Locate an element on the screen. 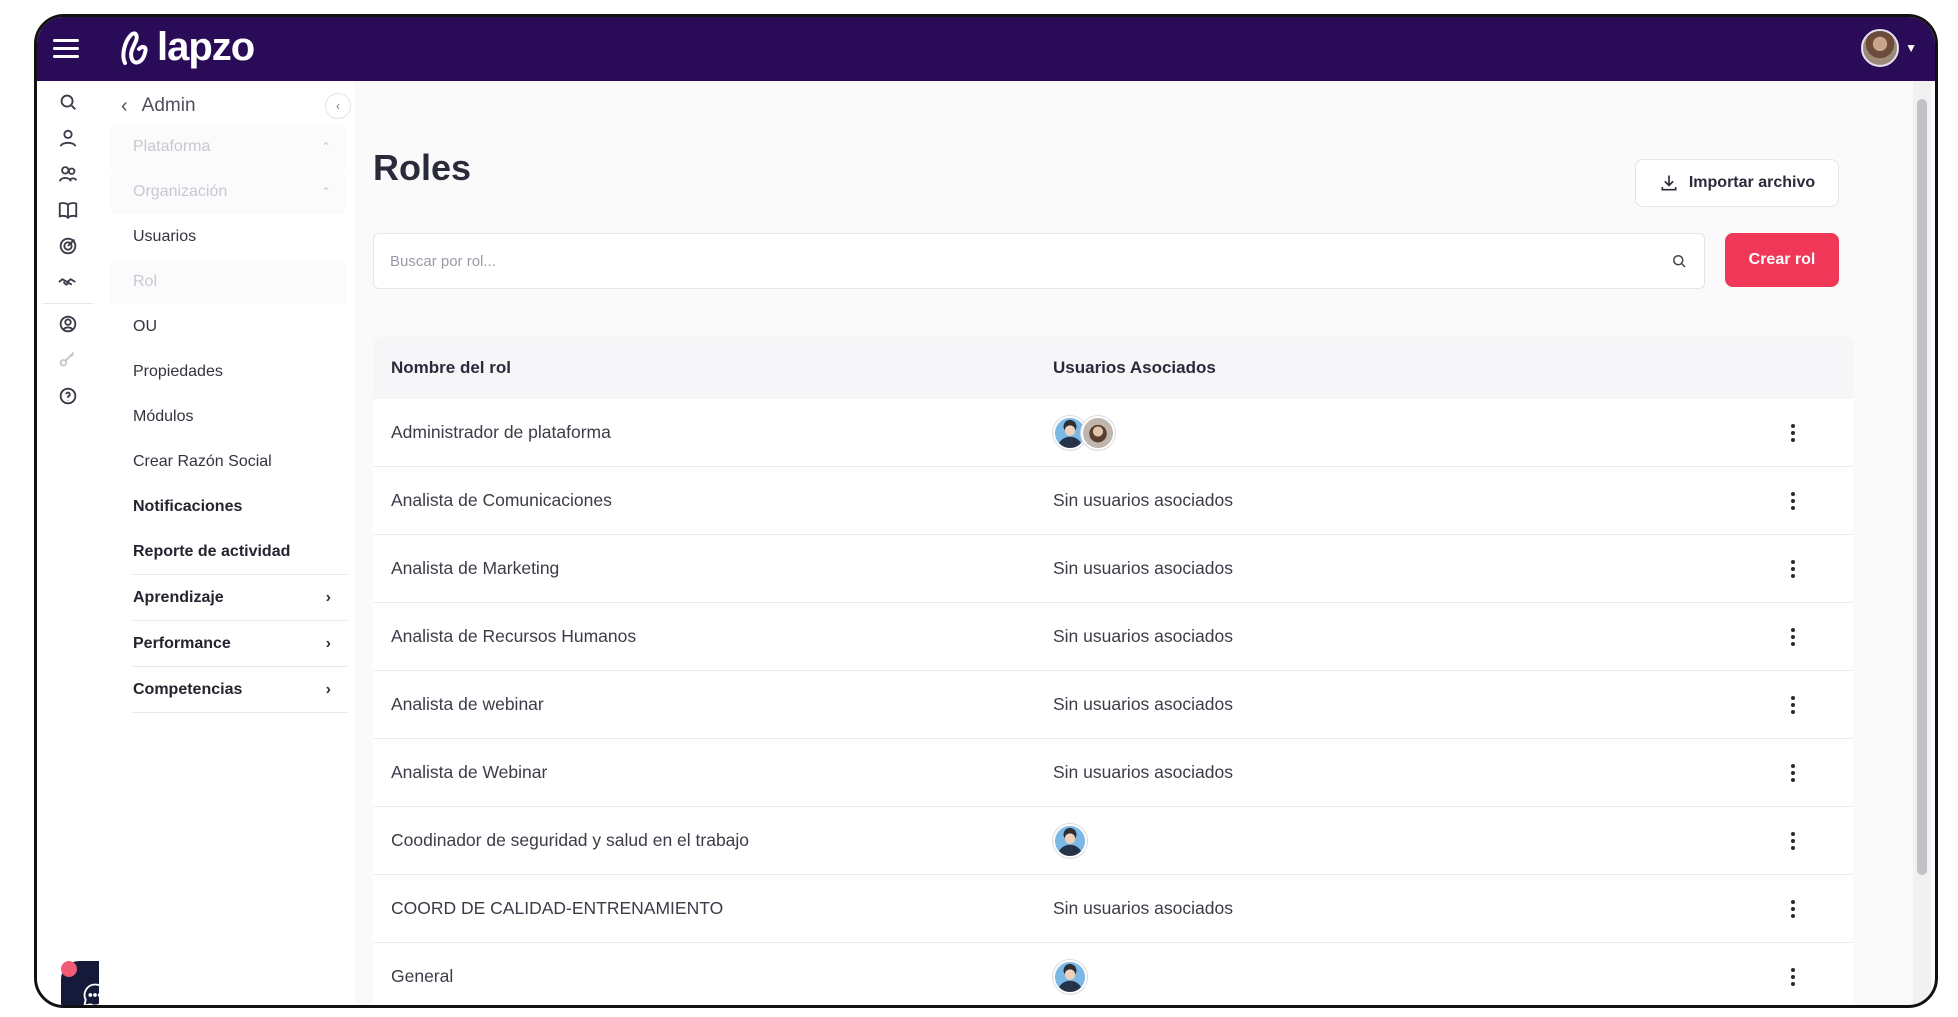 This screenshot has height=1017, width=1958. sidebar-item-label: Aprendizaje is located at coordinates (178, 597).